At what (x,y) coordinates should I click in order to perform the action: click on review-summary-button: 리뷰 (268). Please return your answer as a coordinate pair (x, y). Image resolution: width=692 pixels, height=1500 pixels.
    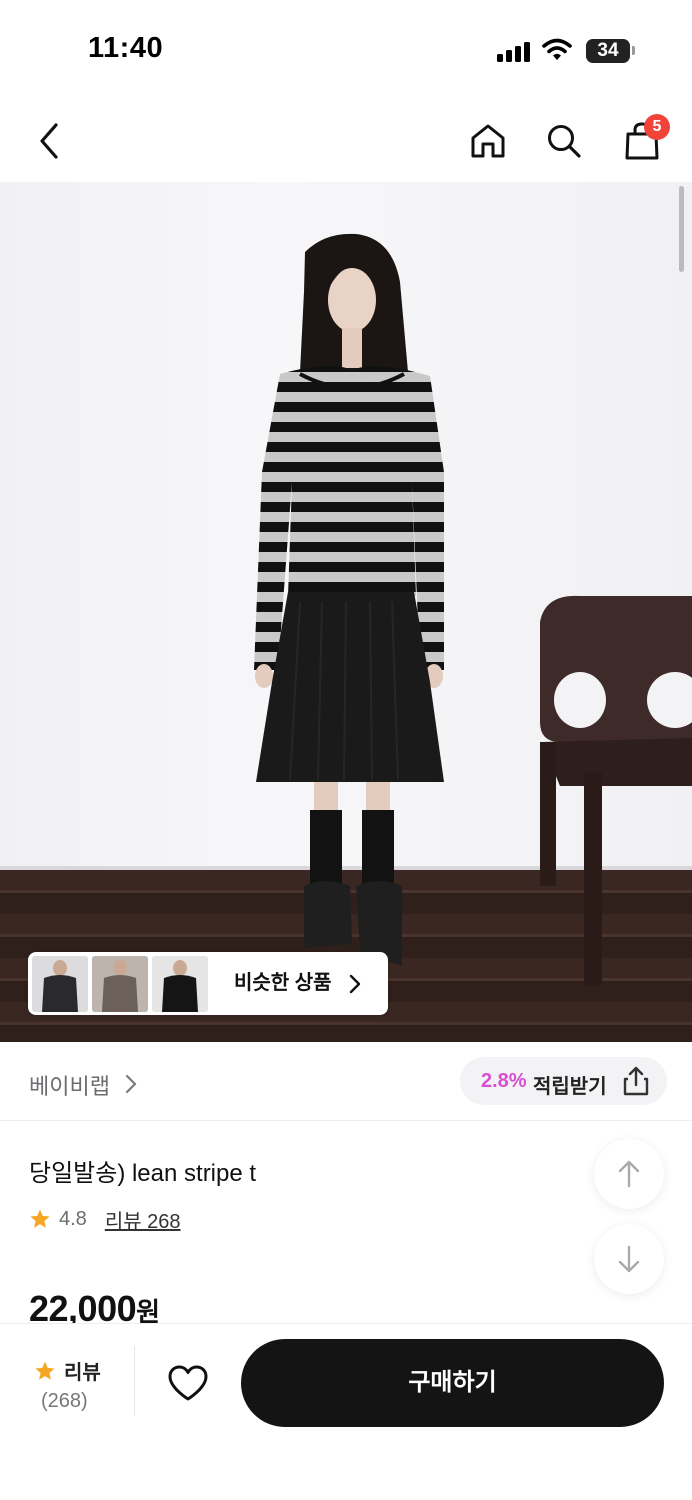
    Looking at the image, I should click on (66, 1387).